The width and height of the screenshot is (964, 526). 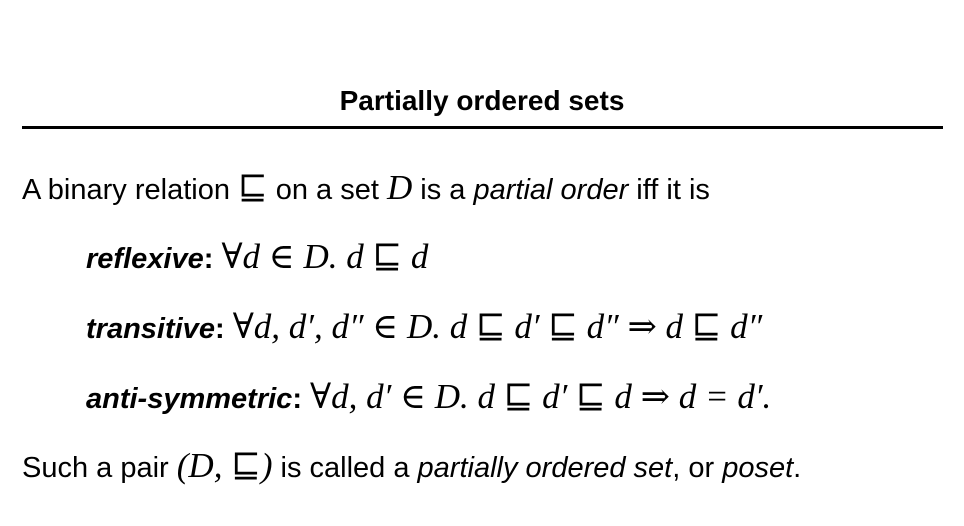 I want to click on conclusion-text: ., so click(x=797, y=468).